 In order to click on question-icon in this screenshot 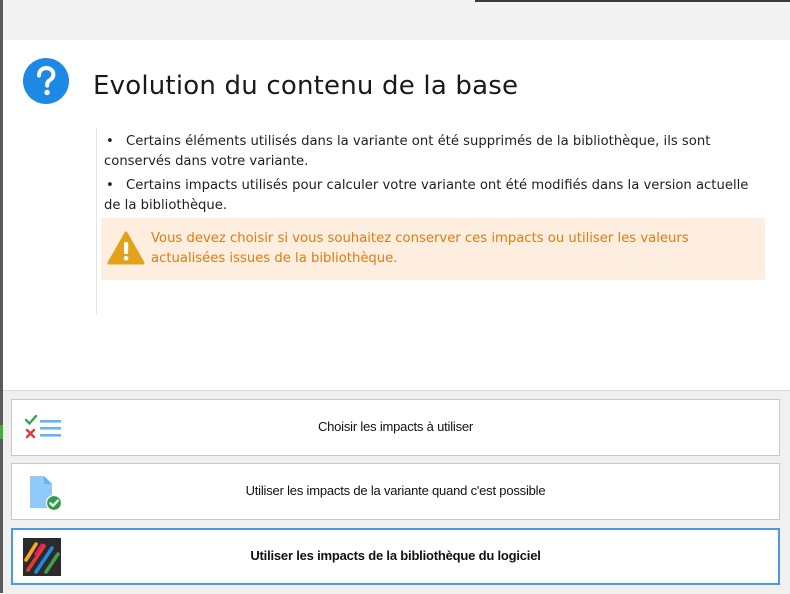, I will do `click(46, 81)`.